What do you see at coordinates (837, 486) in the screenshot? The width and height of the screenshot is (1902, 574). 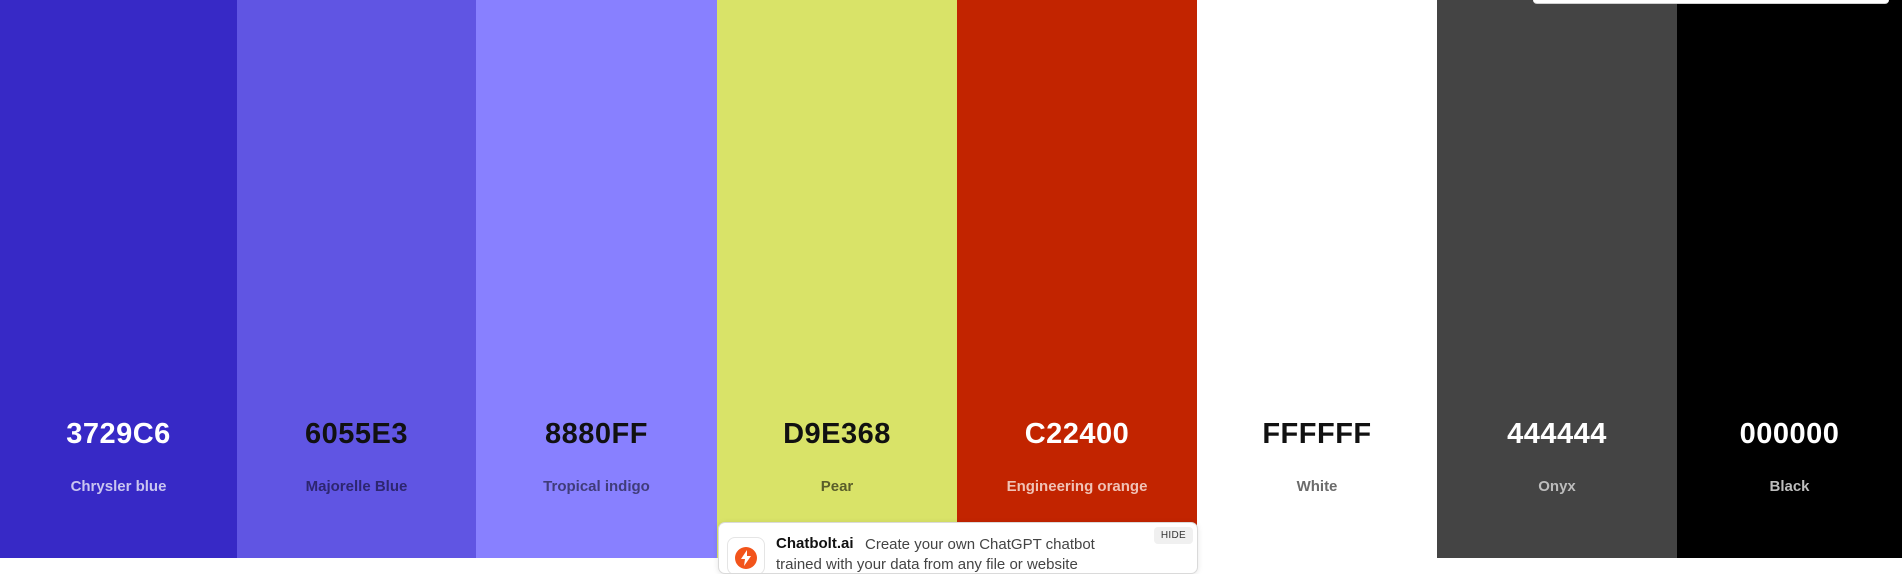 I see `swatch-name: Pear` at bounding box center [837, 486].